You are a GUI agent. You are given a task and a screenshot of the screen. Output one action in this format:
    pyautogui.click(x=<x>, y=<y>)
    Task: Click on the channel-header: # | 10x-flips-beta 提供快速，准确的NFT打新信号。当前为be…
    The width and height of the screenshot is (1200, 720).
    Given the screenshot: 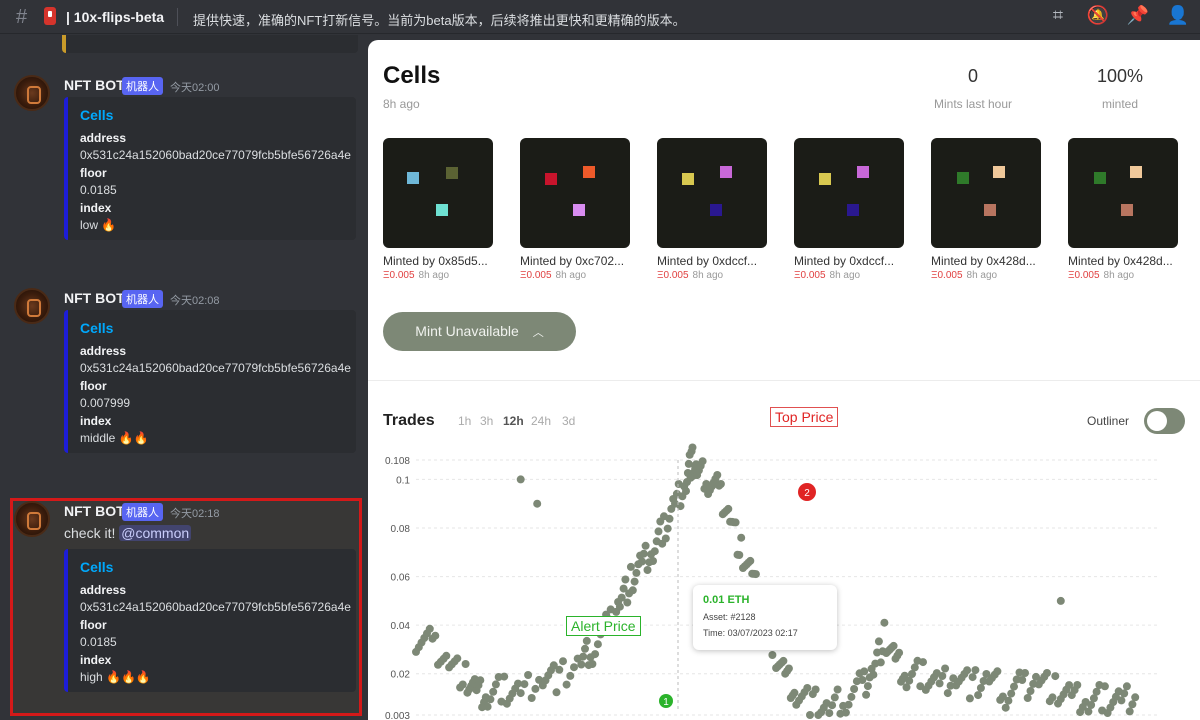 What is the action you would take?
    pyautogui.click(x=600, y=17)
    